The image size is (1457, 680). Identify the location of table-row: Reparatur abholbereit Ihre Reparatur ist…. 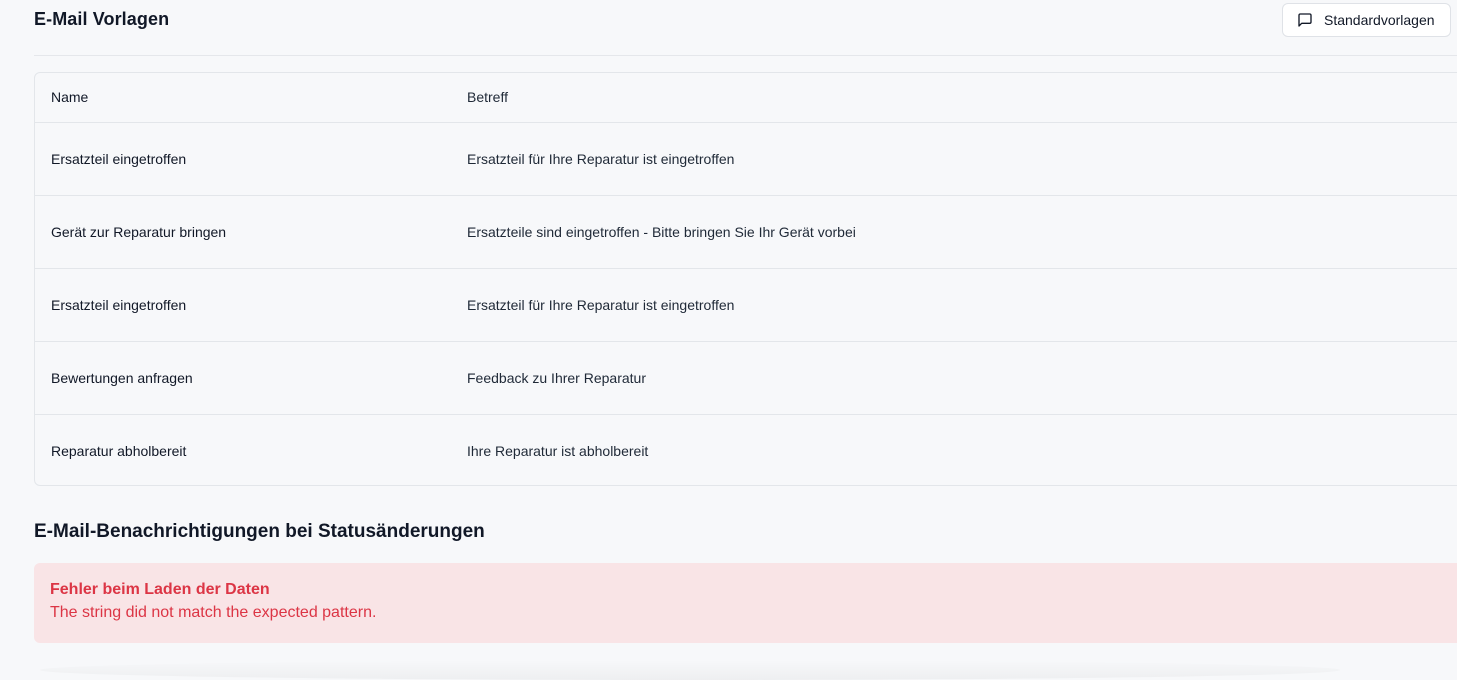
(746, 450).